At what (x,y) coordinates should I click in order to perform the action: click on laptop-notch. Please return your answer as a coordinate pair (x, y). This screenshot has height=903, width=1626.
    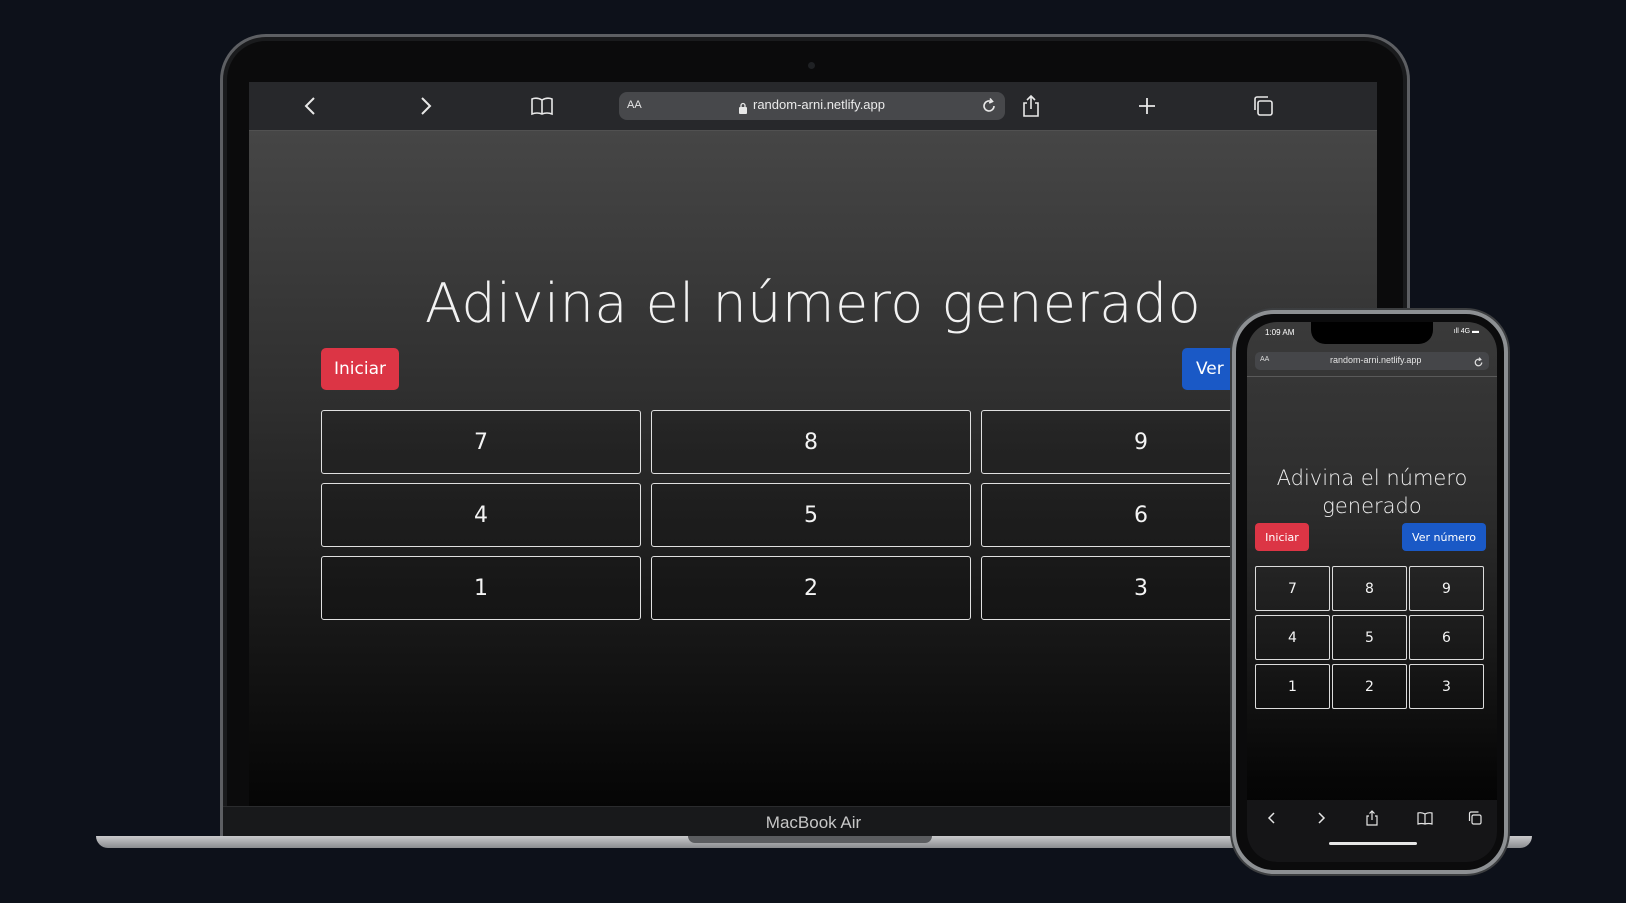
    Looking at the image, I should click on (810, 839).